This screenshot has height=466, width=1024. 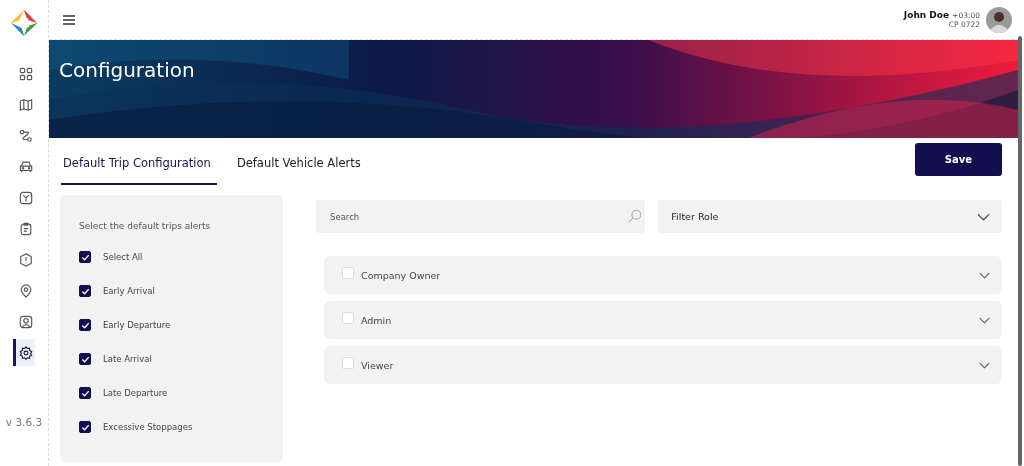 What do you see at coordinates (663, 320) in the screenshot?
I see `role-row: Admin` at bounding box center [663, 320].